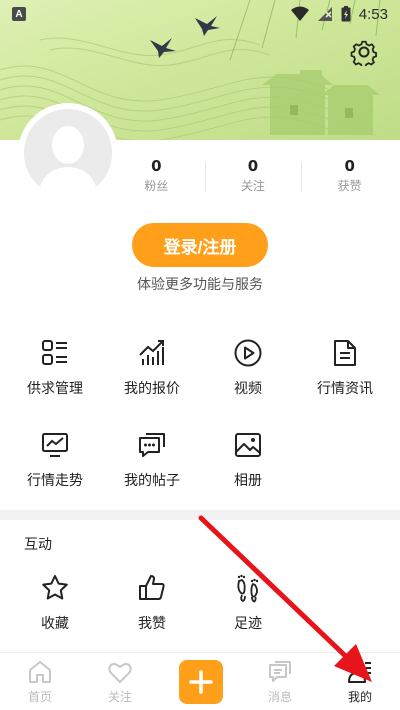 This screenshot has height=710, width=400. I want to click on avatar, so click(68, 153).